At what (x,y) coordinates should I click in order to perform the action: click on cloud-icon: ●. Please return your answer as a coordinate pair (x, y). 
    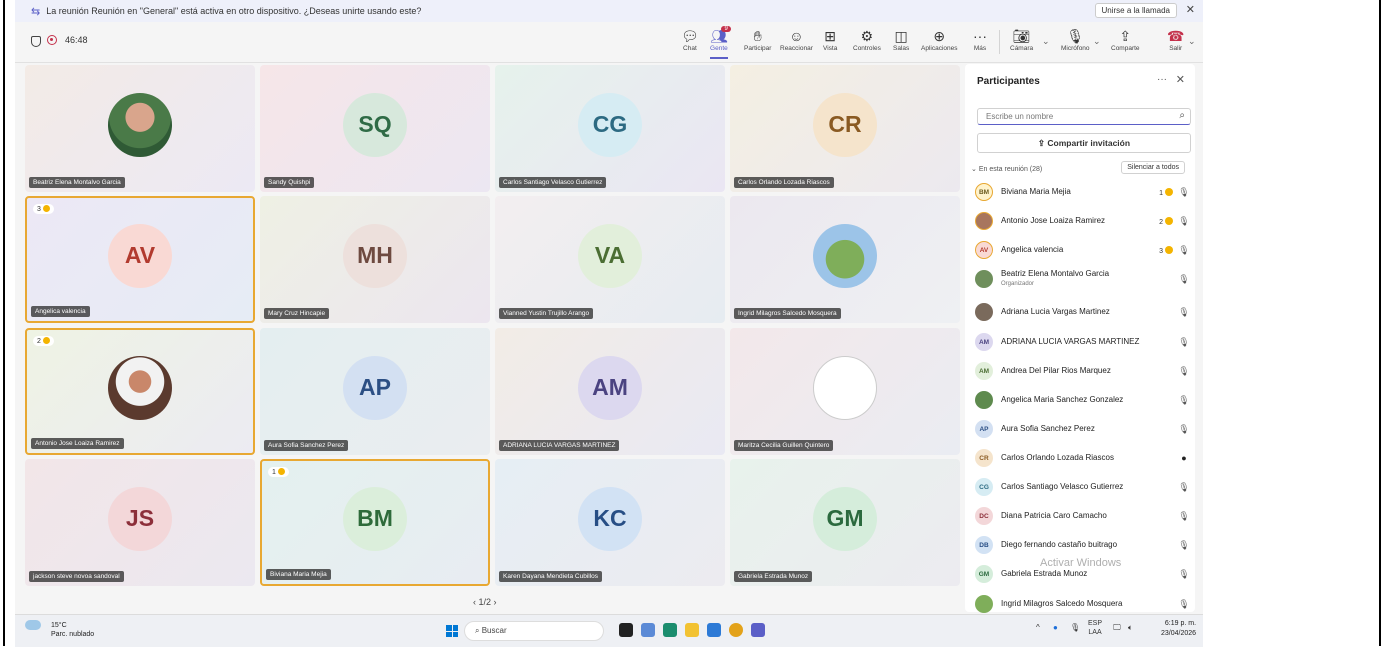
    Looking at the image, I should click on (1055, 627).